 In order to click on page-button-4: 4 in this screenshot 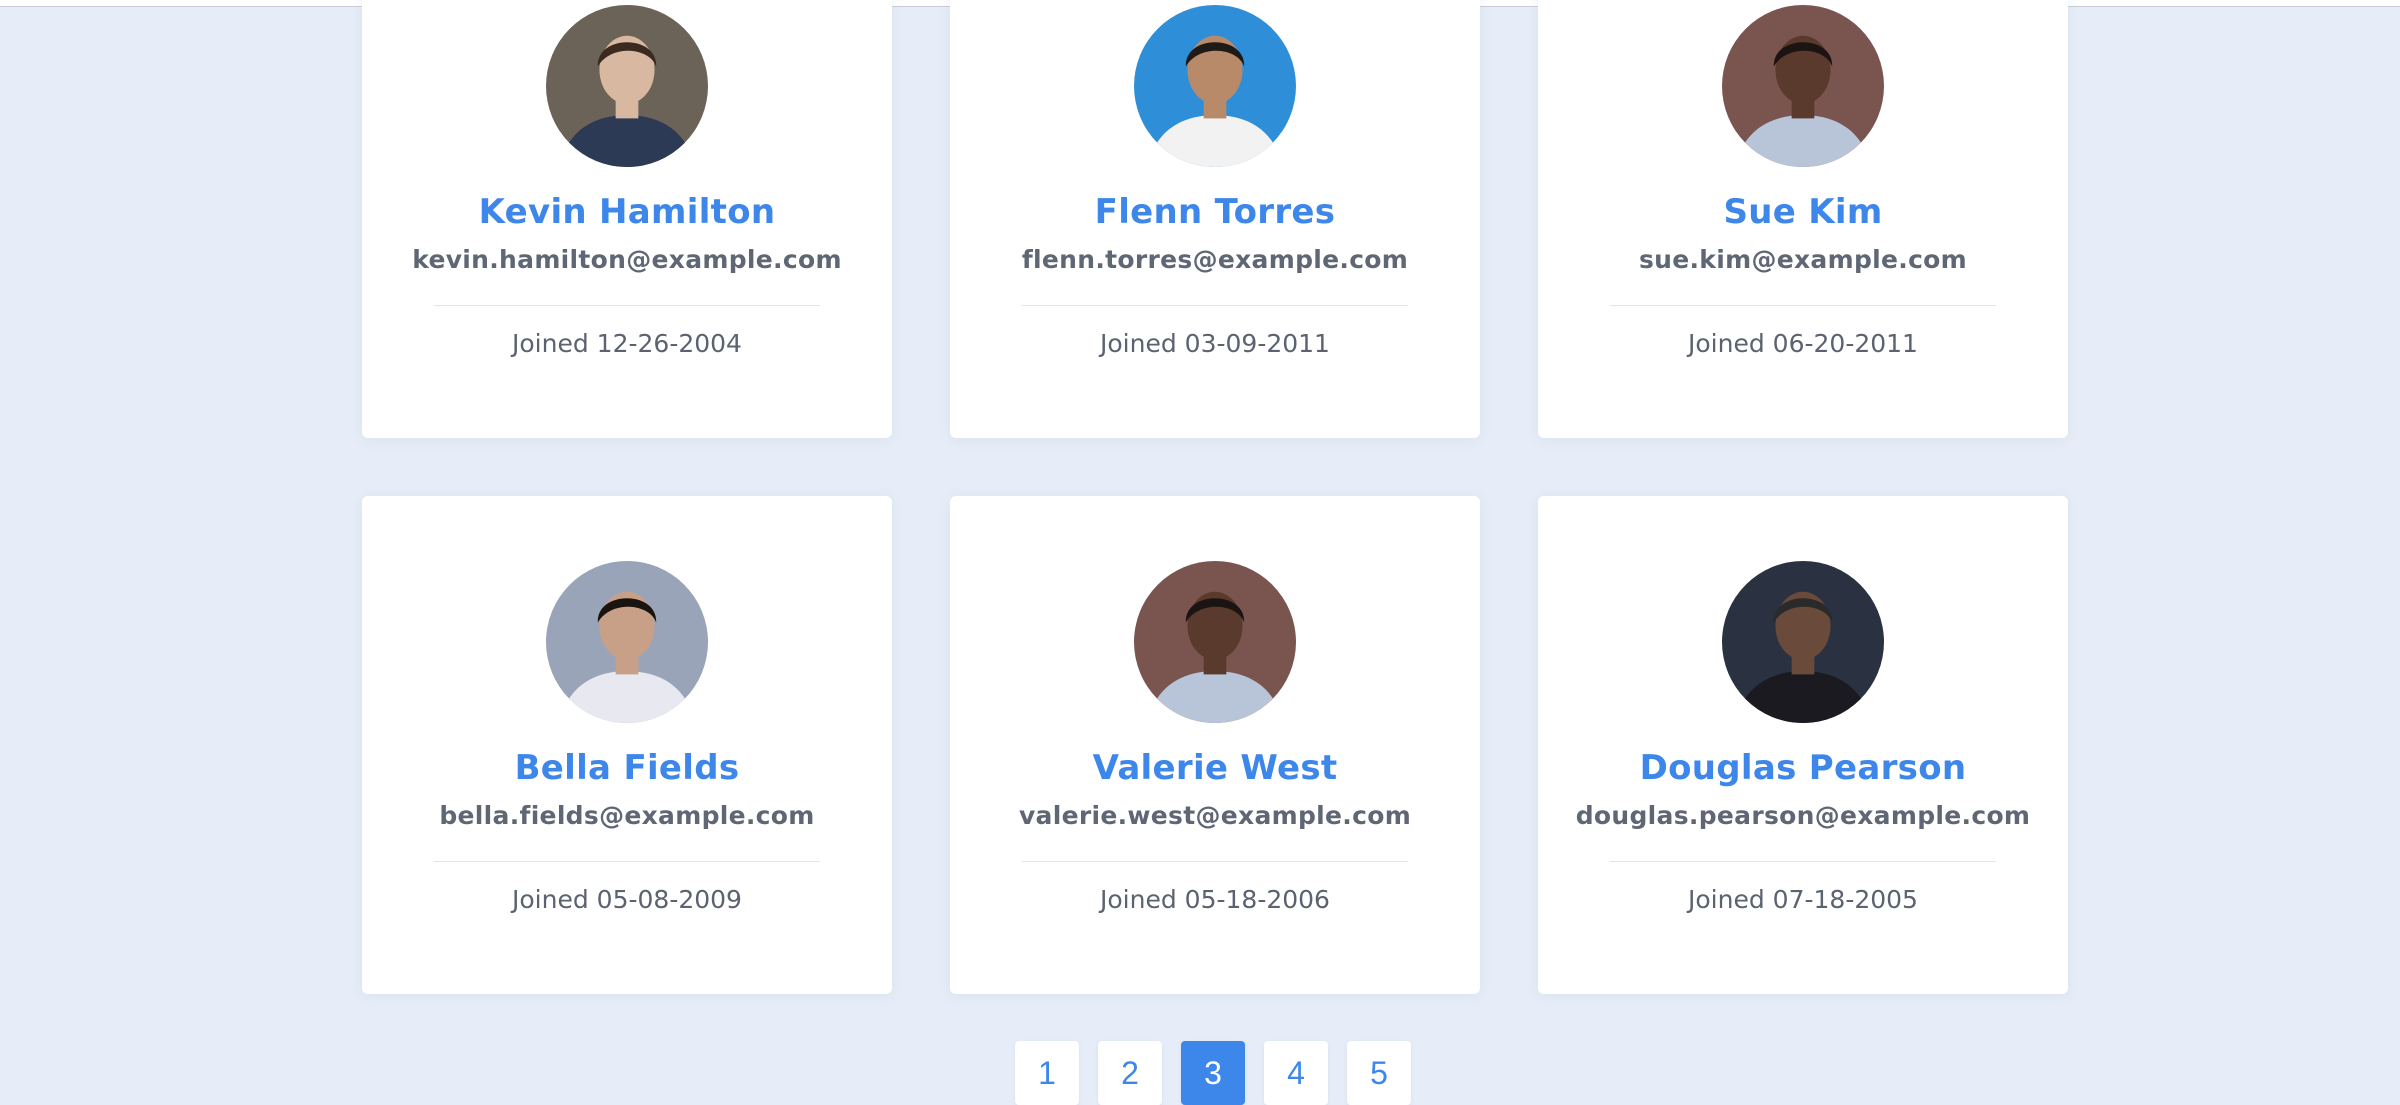, I will do `click(1296, 1073)`.